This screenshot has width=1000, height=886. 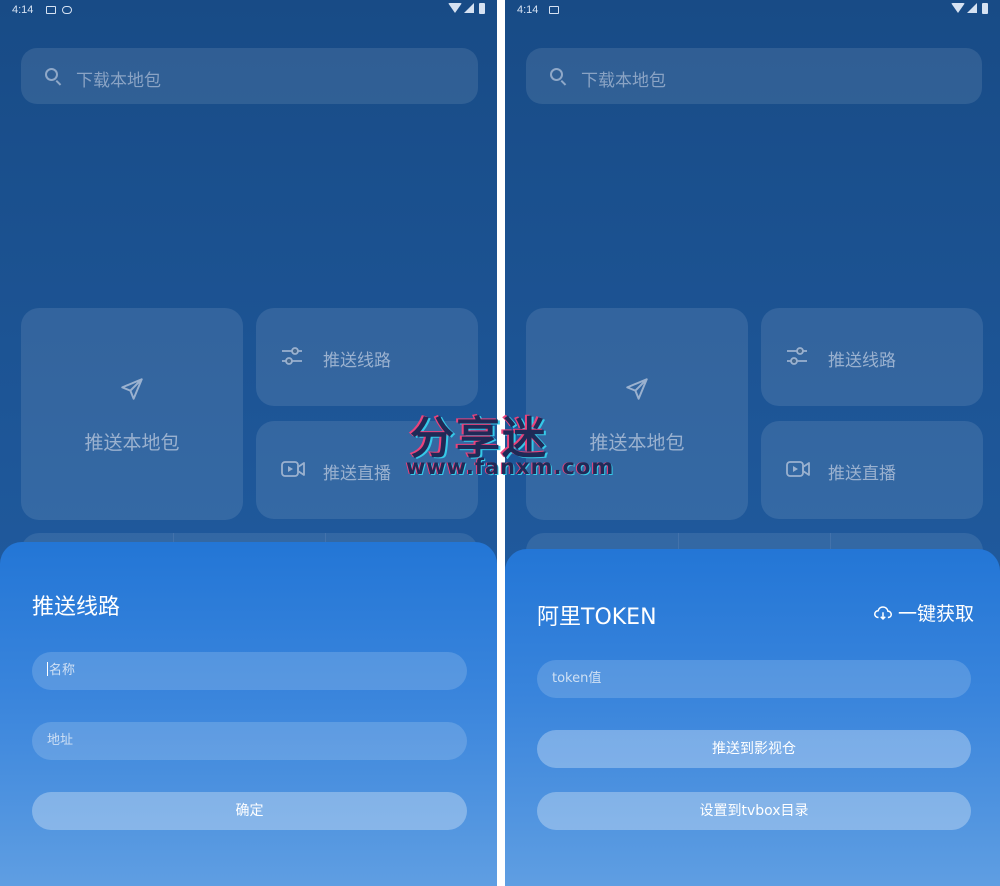 I want to click on cast-notification-icon, so click(x=67, y=10).